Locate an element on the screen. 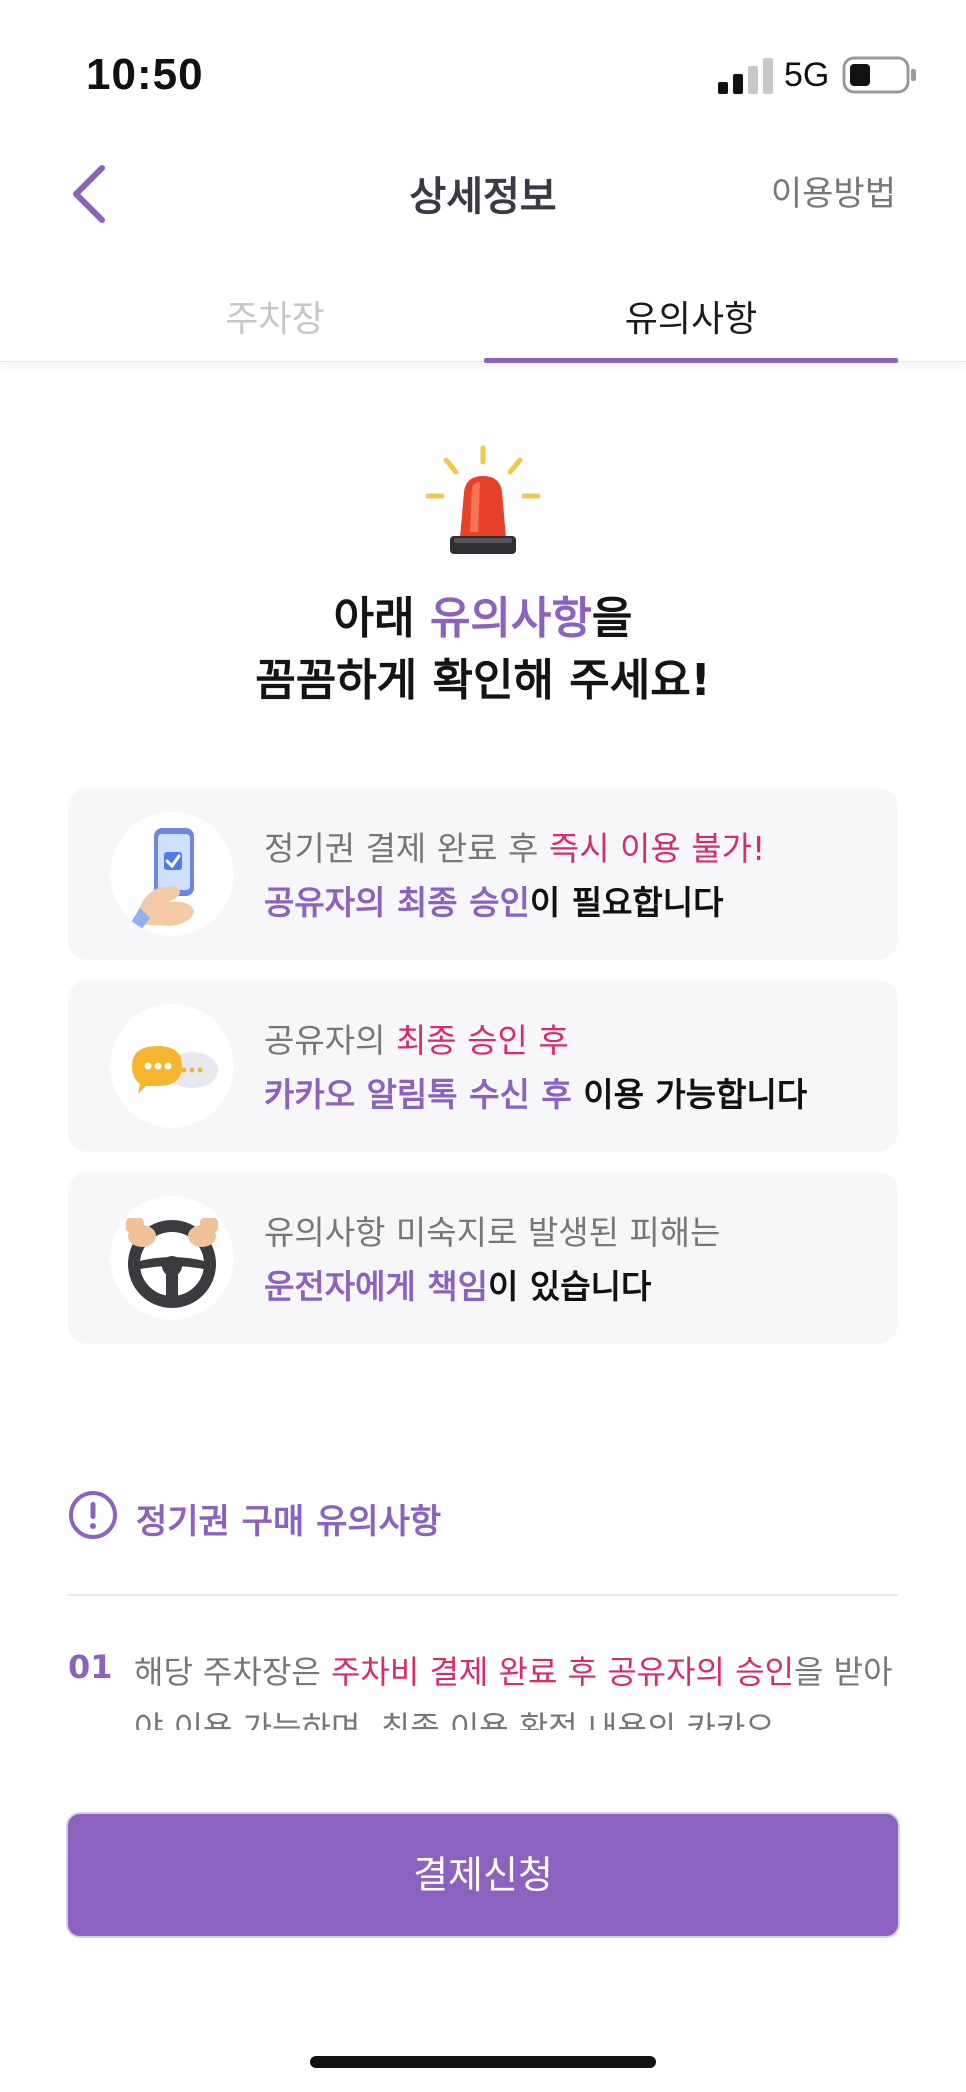 This screenshot has width=966, height=2092. header: 상세정보 이용방법 is located at coordinates (483, 195).